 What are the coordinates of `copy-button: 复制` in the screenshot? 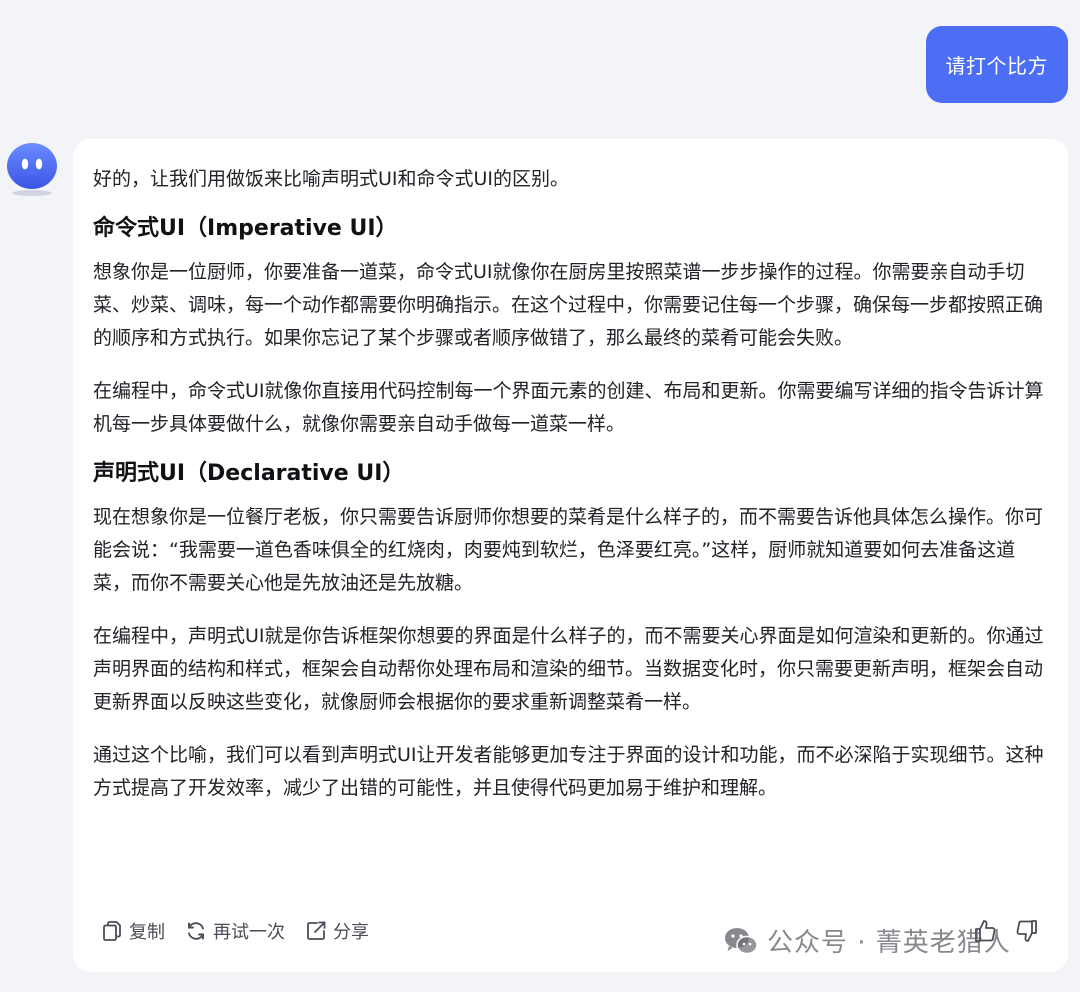 It's located at (133, 931).